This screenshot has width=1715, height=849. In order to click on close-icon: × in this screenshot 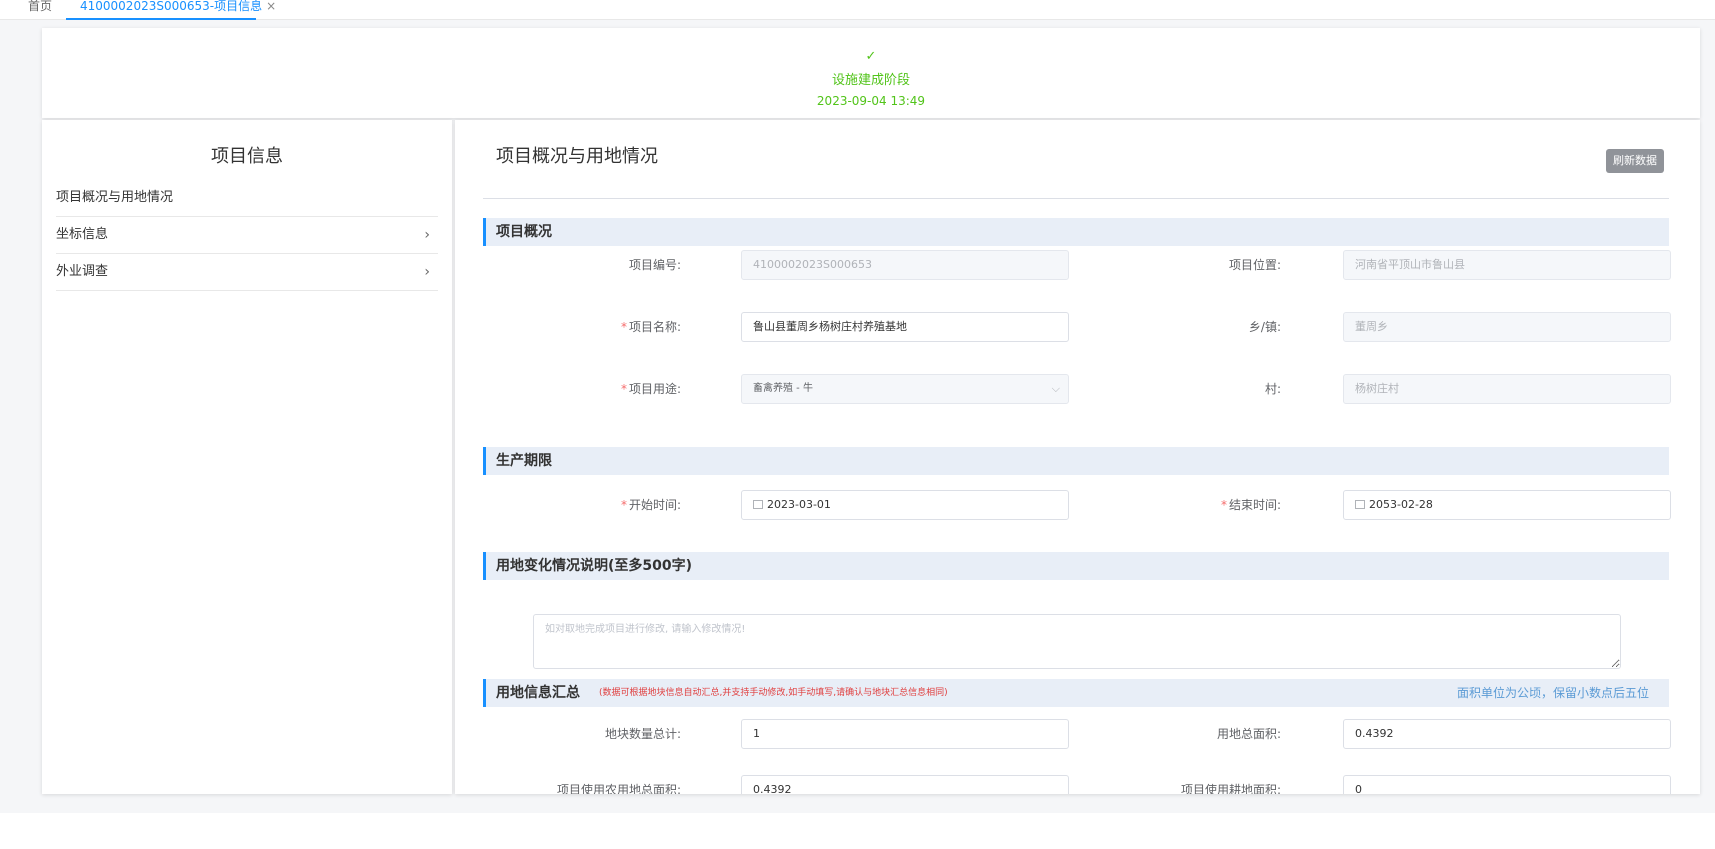, I will do `click(271, 6)`.